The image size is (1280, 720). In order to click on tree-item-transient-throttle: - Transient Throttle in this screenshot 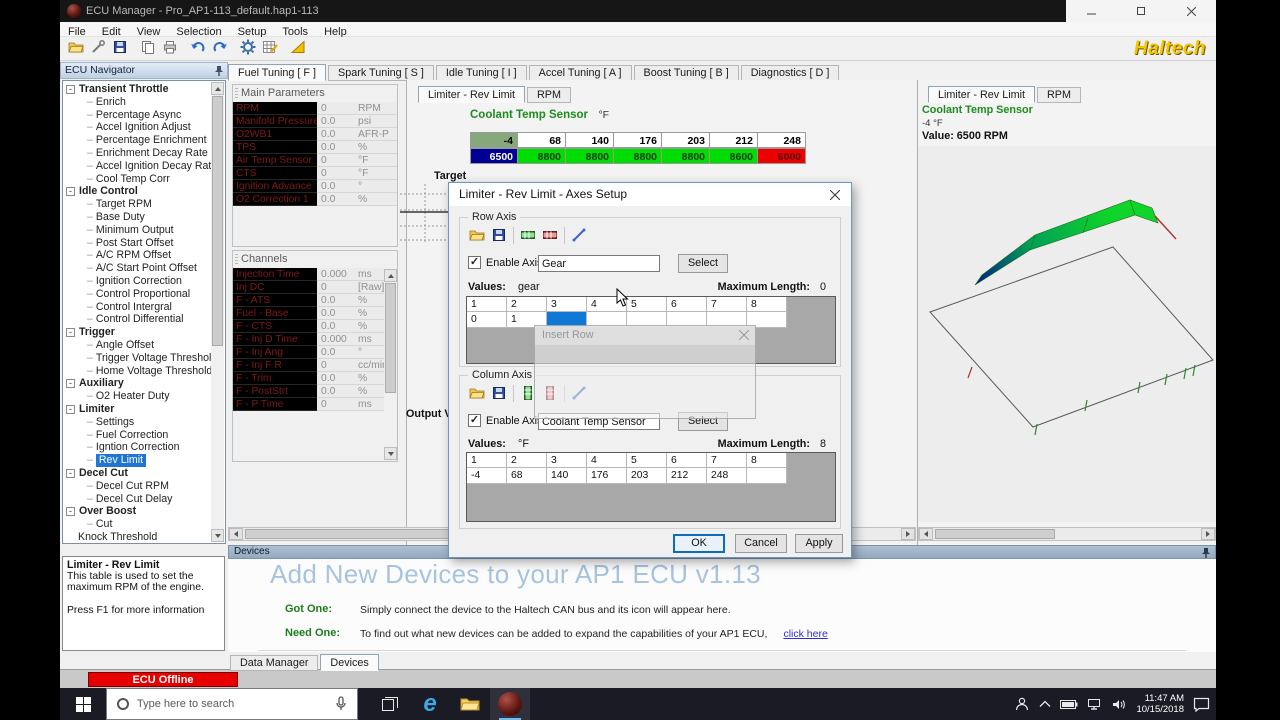, I will do `click(138, 89)`.